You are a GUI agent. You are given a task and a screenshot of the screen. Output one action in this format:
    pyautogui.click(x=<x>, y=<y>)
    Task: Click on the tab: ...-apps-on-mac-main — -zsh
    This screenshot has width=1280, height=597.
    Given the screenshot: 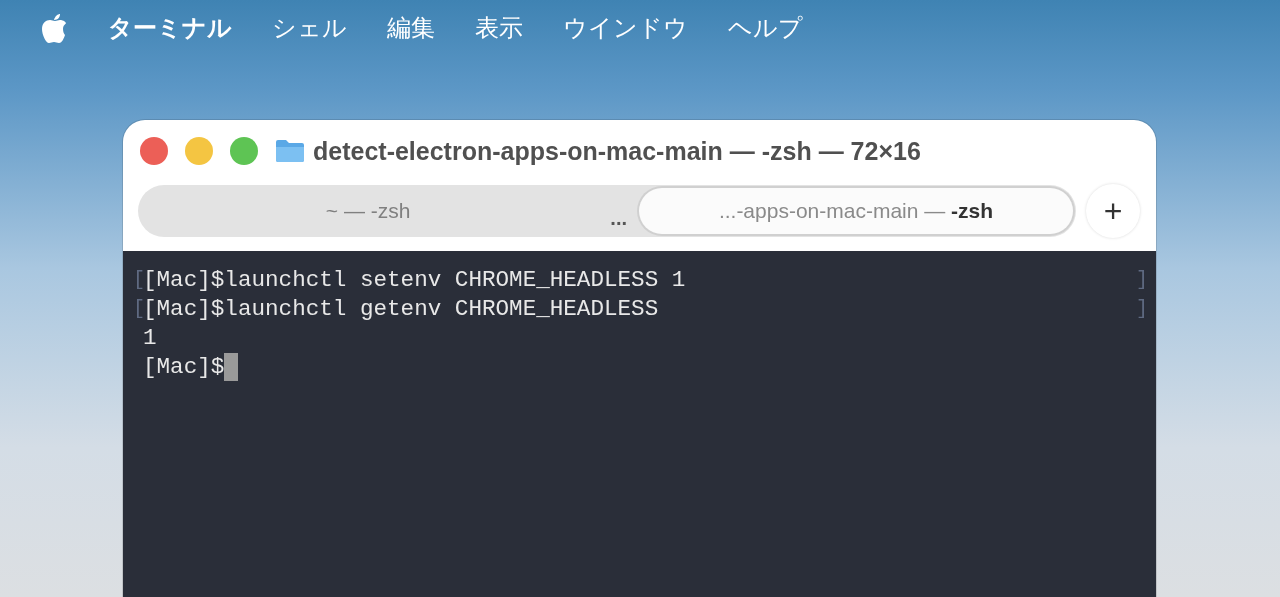 What is the action you would take?
    pyautogui.click(x=856, y=211)
    